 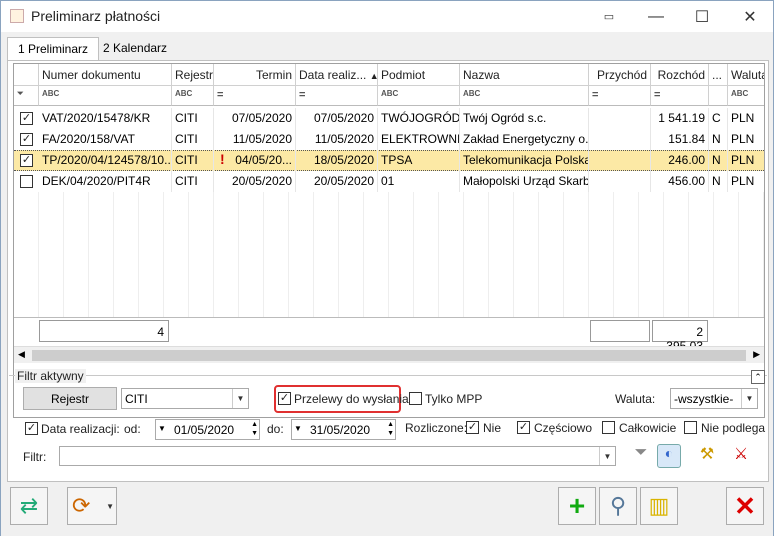 What do you see at coordinates (620, 75) in the screenshot?
I see `header-przychod: Przychód` at bounding box center [620, 75].